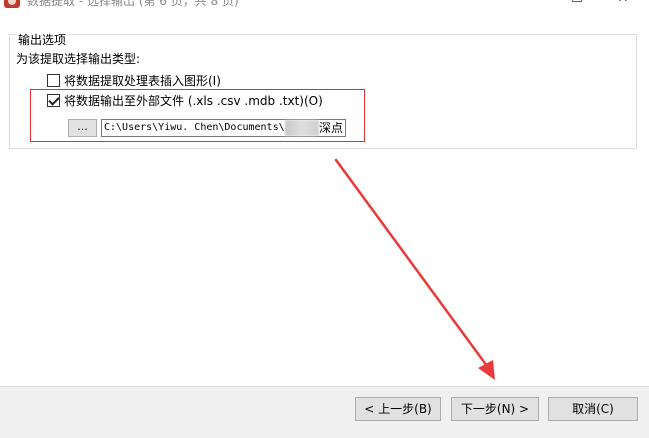 The image size is (649, 438). Describe the element at coordinates (577, 5) in the screenshot. I see `maximize-icon: ☐` at that location.